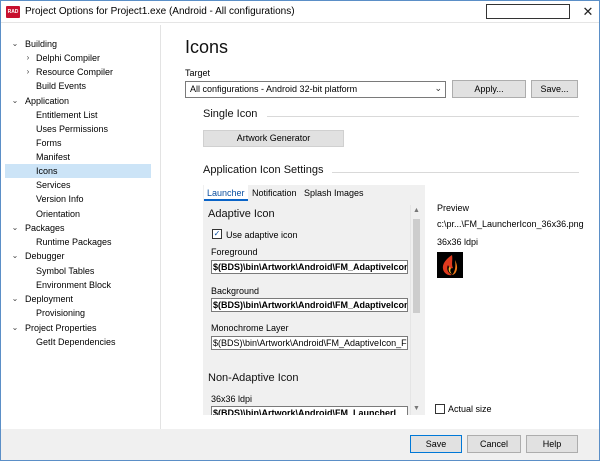 The width and height of the screenshot is (600, 461). Describe the element at coordinates (68, 58) in the screenshot. I see `tree-item-label: Delphi Compiler` at that location.